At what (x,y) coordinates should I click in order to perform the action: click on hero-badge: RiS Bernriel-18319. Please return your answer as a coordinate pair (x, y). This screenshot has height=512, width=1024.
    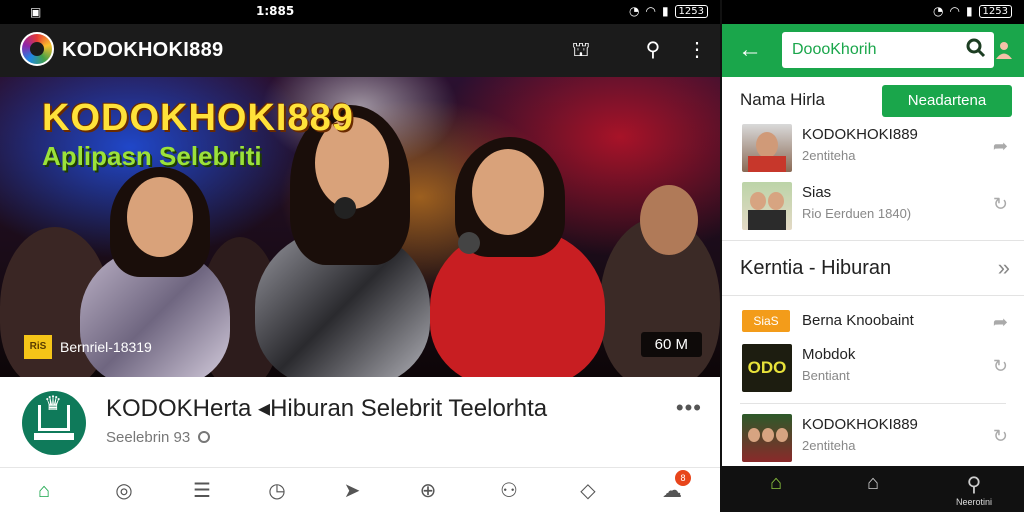
    Looking at the image, I should click on (88, 347).